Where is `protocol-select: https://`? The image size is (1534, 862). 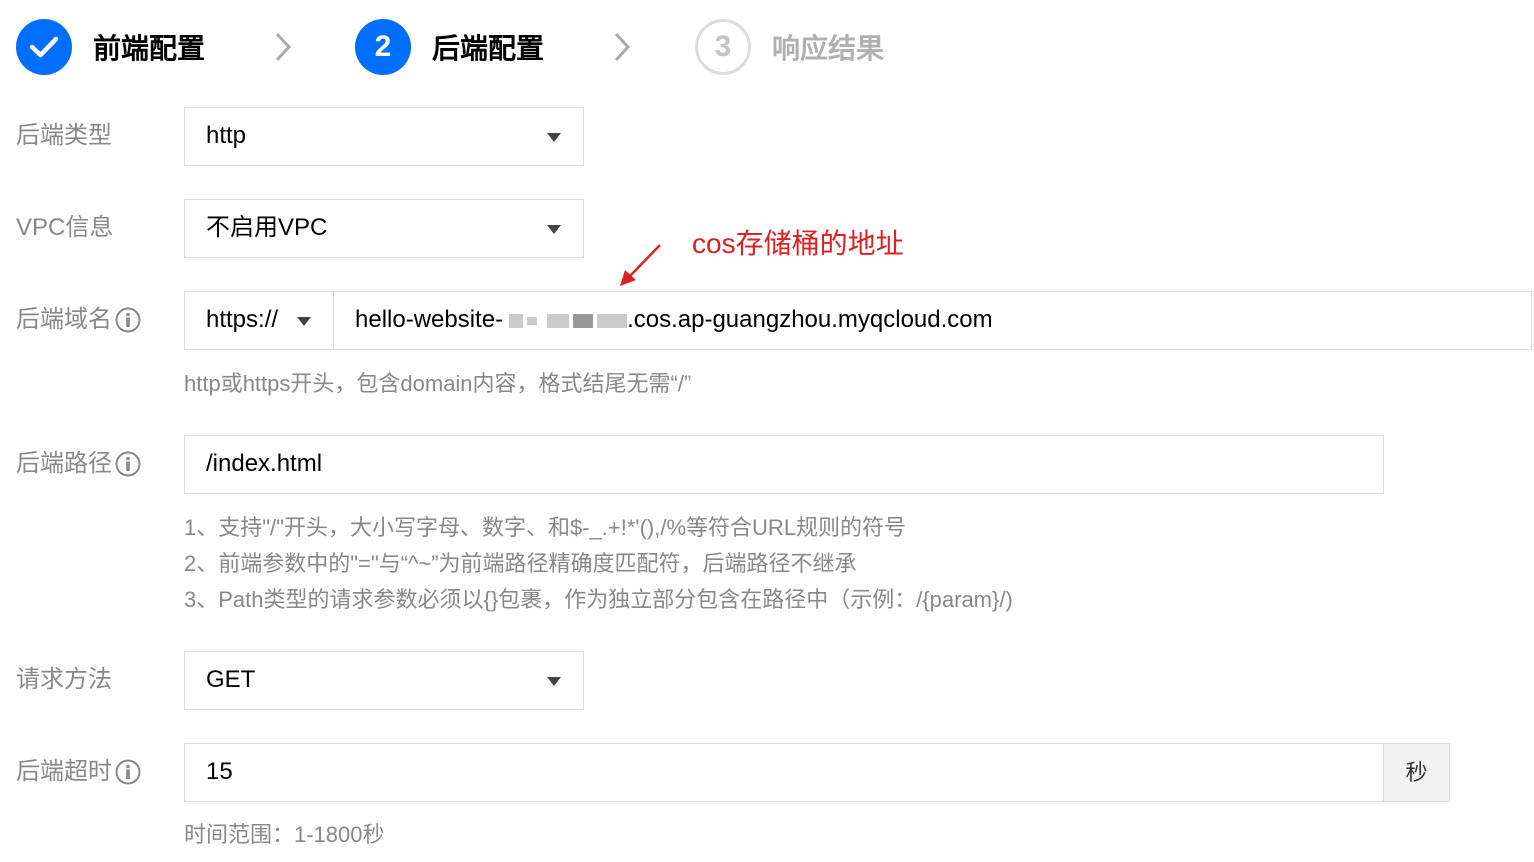 protocol-select: https:// is located at coordinates (259, 320).